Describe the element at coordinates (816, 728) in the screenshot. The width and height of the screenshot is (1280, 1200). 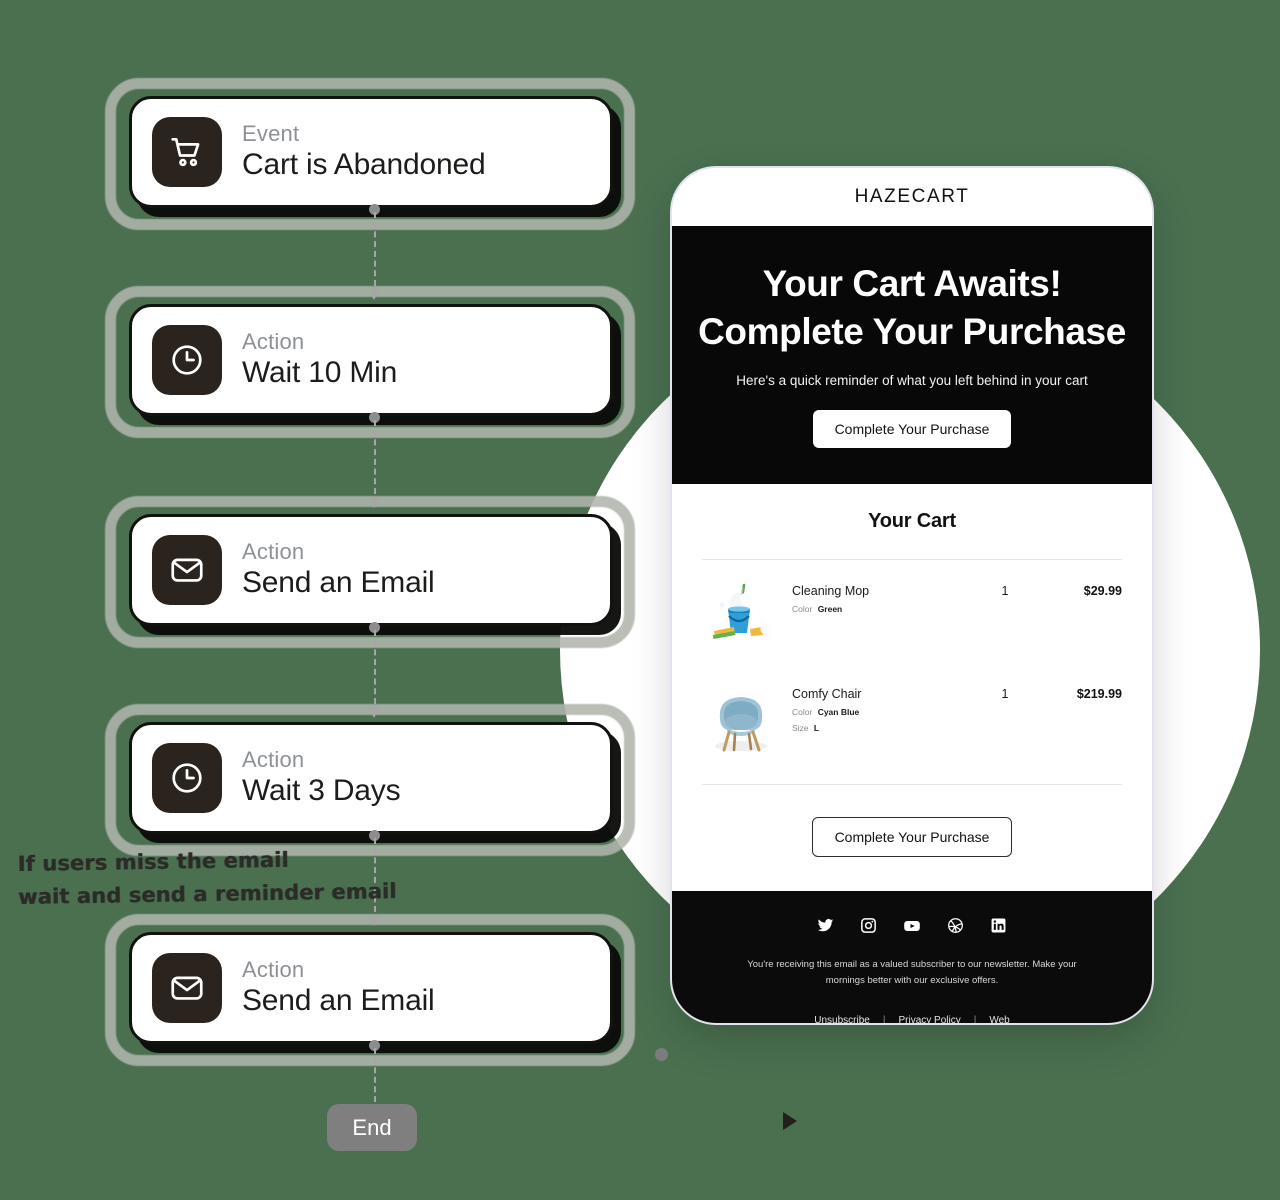
I see `attribute-value: L` at that location.